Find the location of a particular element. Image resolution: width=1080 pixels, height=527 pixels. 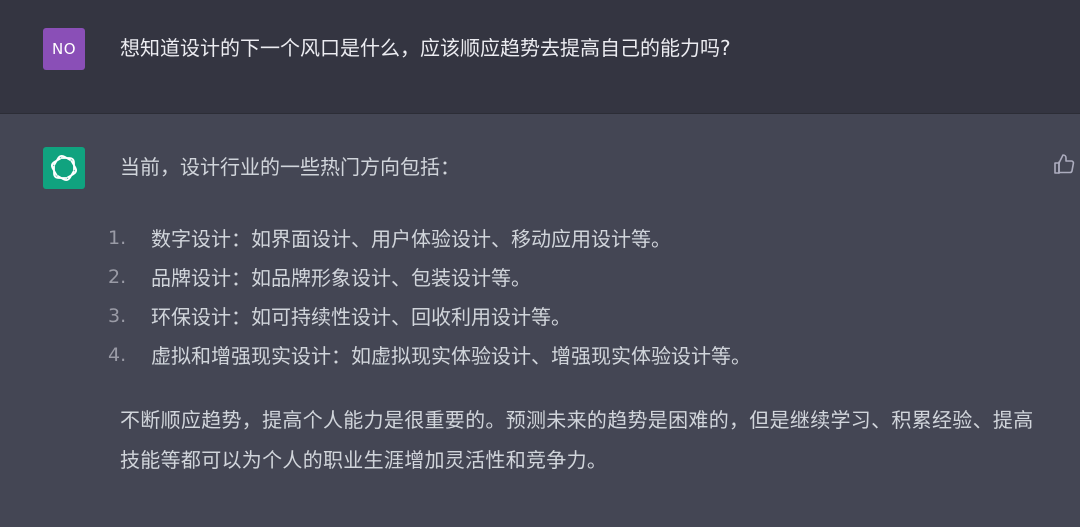

user-avatar: NO is located at coordinates (64, 49).